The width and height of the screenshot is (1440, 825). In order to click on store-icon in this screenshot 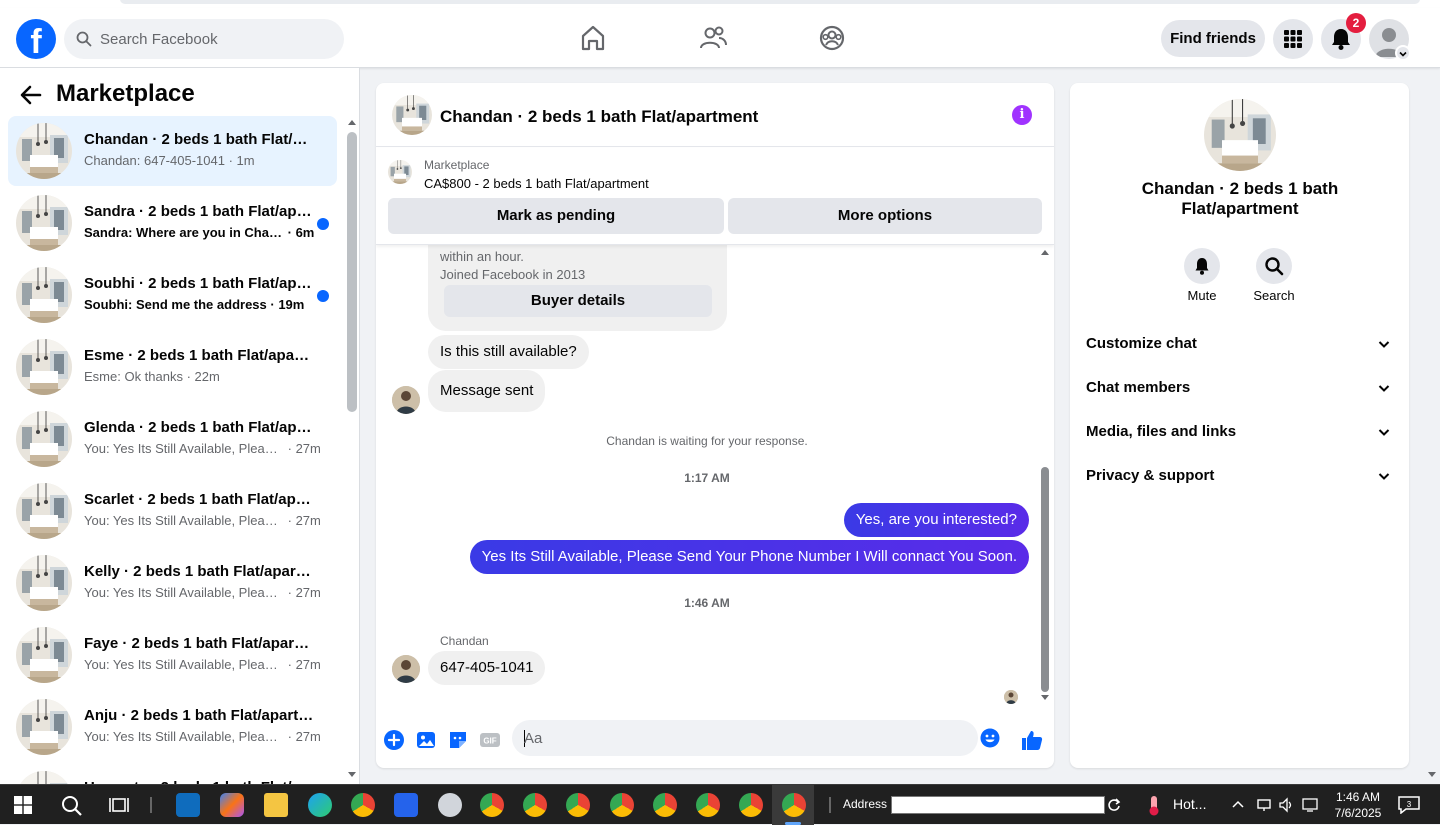, I will do `click(406, 805)`.